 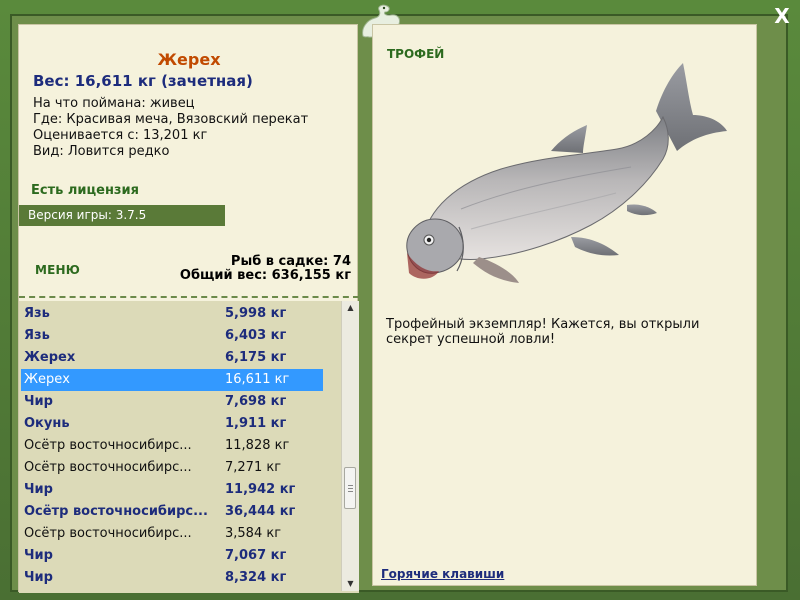 What do you see at coordinates (101, 151) in the screenshot?
I see `rarity-info: Вид: Ловится редко` at bounding box center [101, 151].